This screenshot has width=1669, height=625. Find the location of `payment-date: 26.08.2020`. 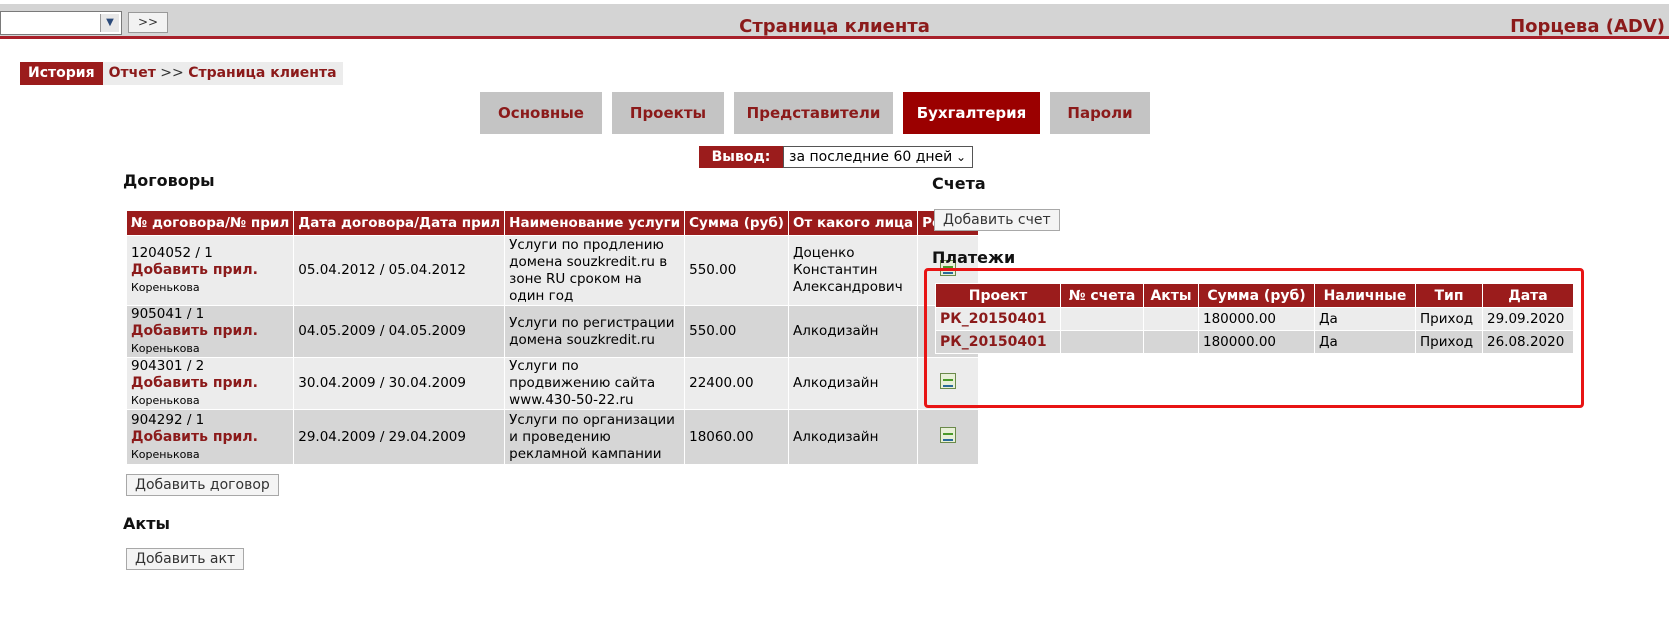

payment-date: 26.08.2020 is located at coordinates (1528, 342).